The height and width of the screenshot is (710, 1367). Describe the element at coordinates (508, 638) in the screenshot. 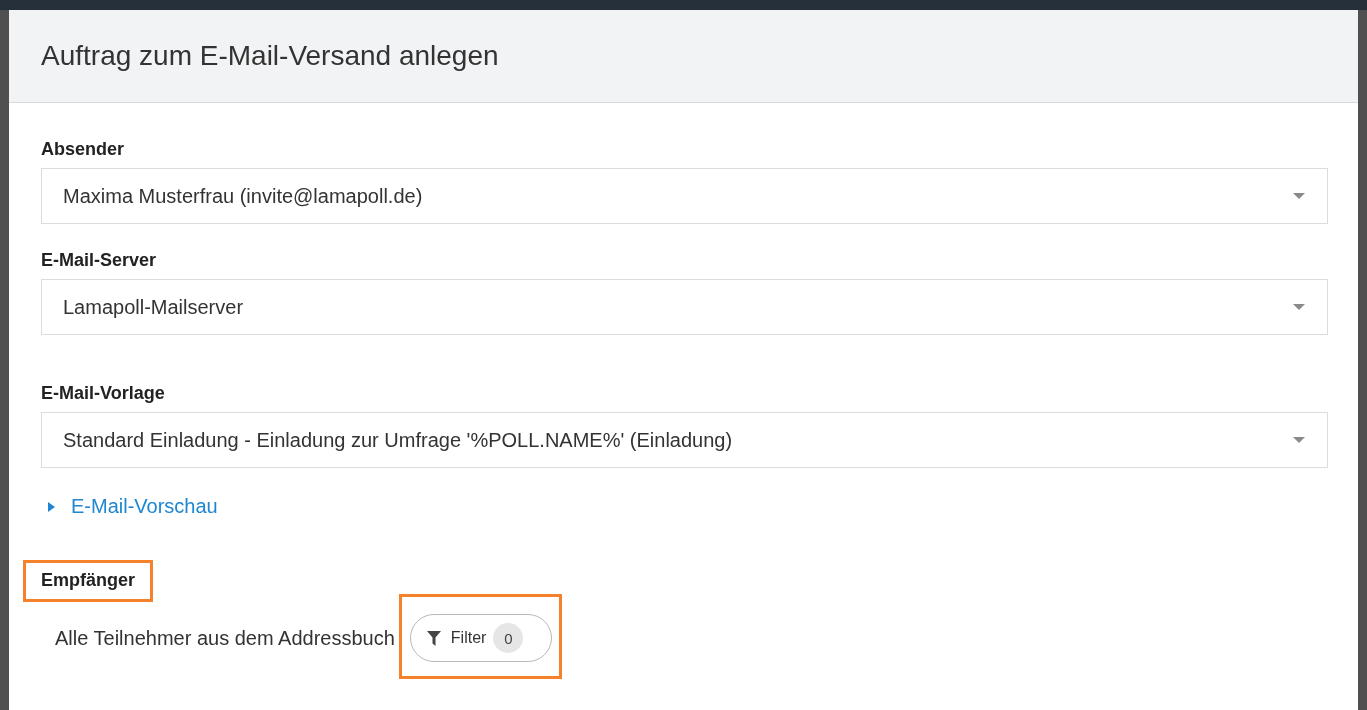

I see `count-badge: 0` at that location.